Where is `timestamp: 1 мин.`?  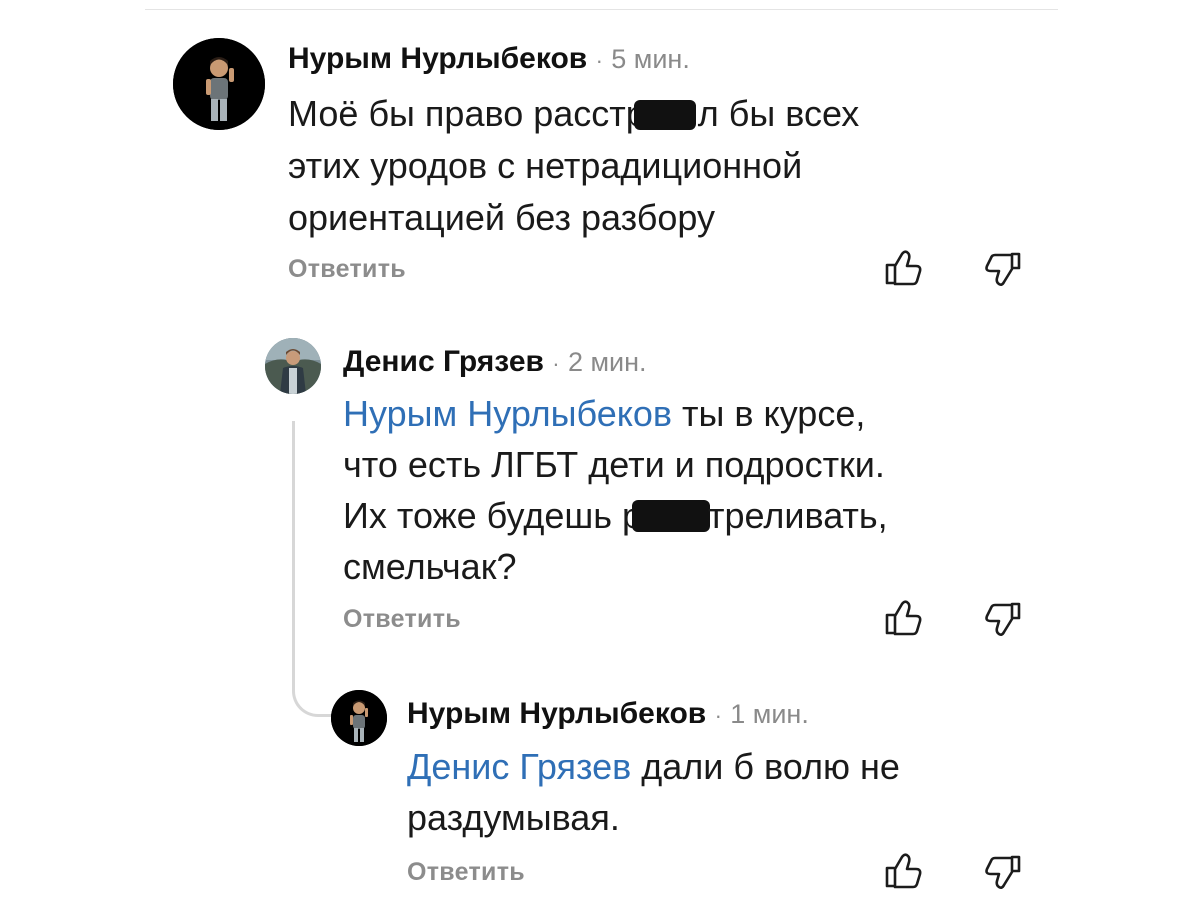 timestamp: 1 мин. is located at coordinates (769, 714).